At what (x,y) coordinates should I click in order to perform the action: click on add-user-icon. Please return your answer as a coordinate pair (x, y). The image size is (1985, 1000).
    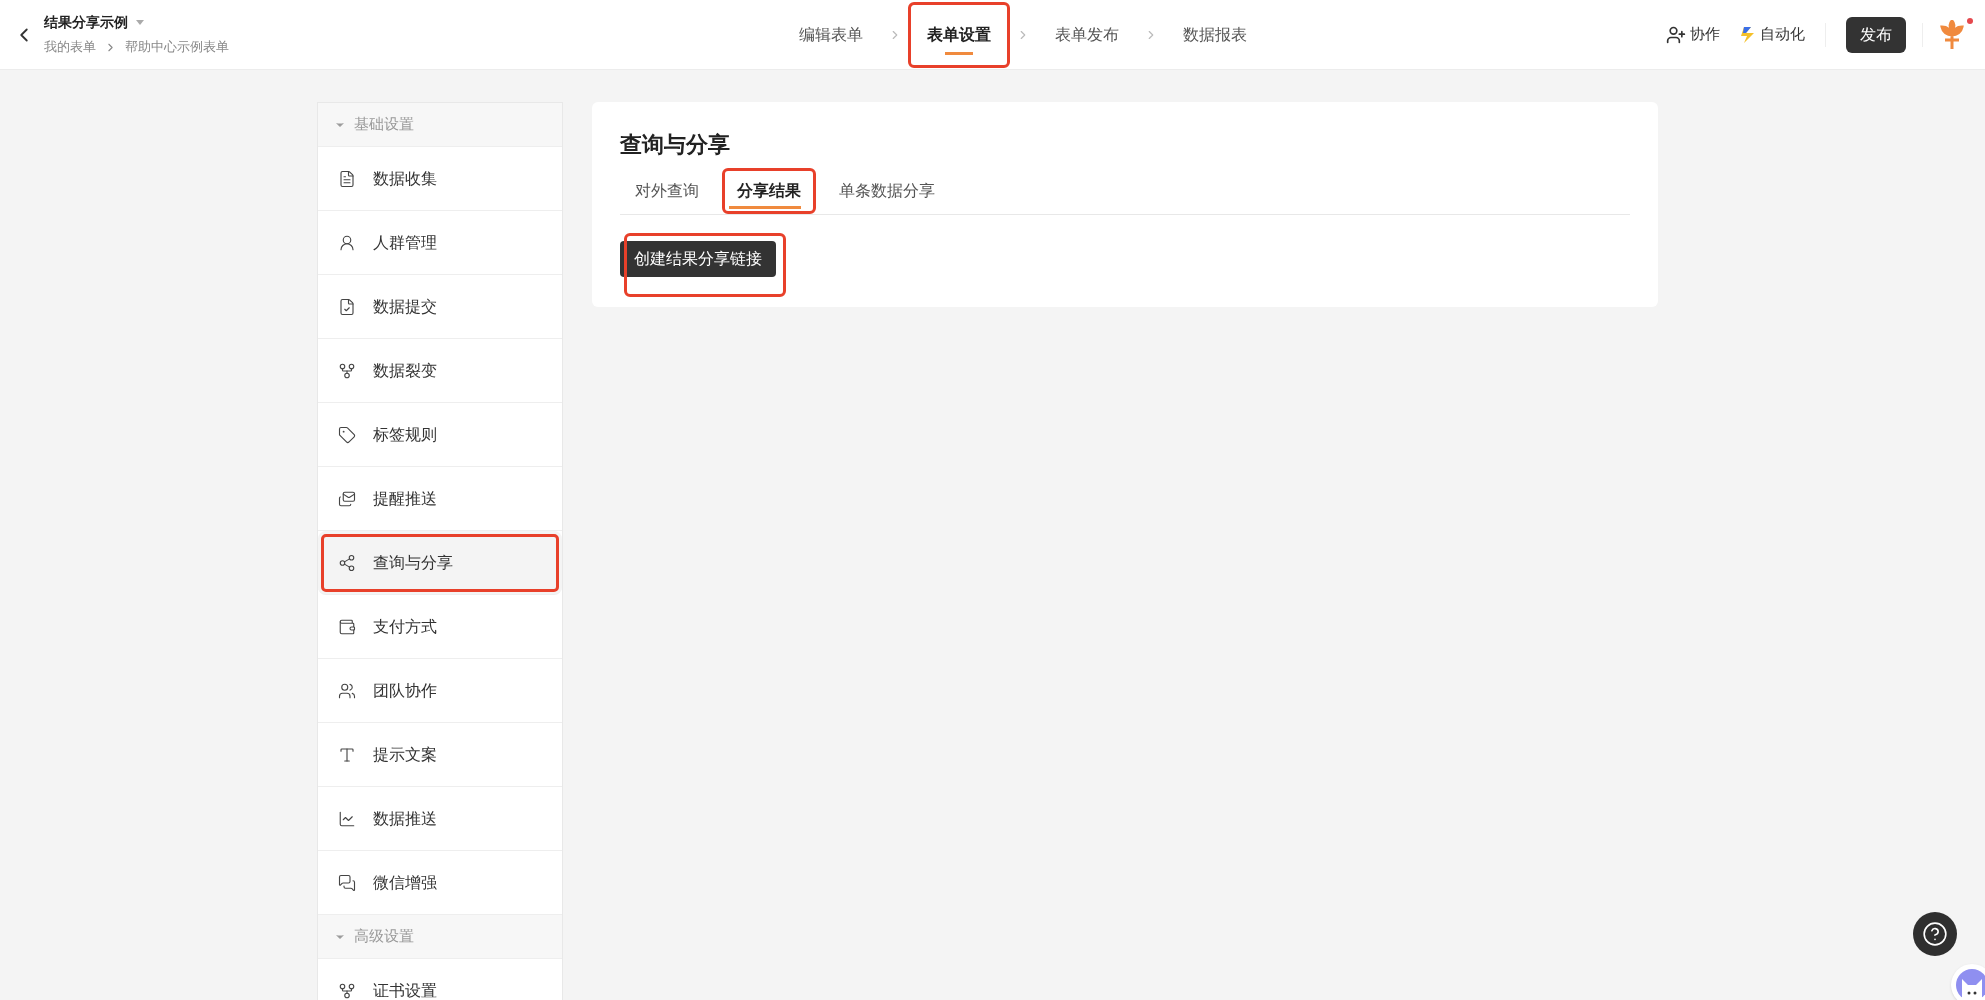
    Looking at the image, I should click on (1676, 34).